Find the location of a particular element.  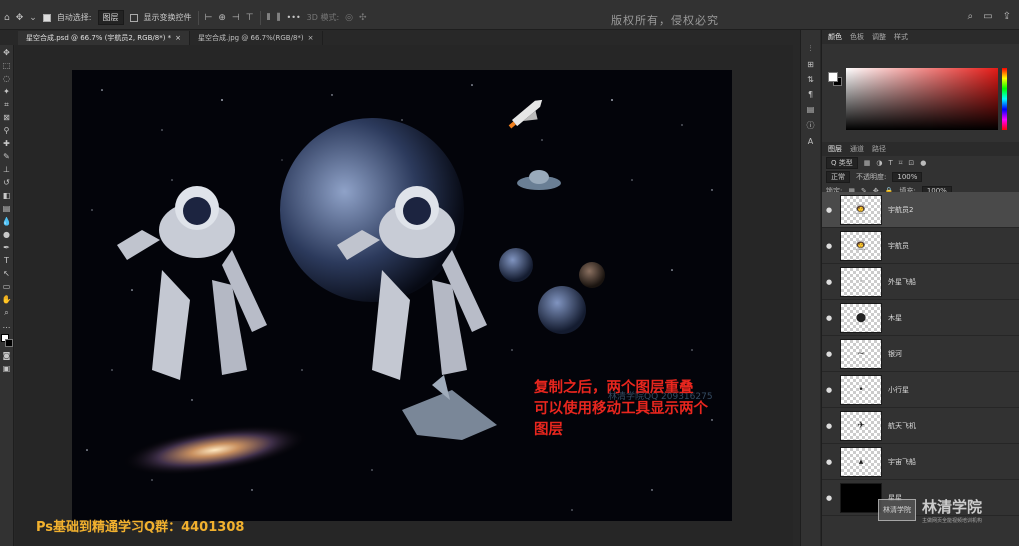

layer-row: ● 🧑‍🚀 宇航员 is located at coordinates (920, 246).